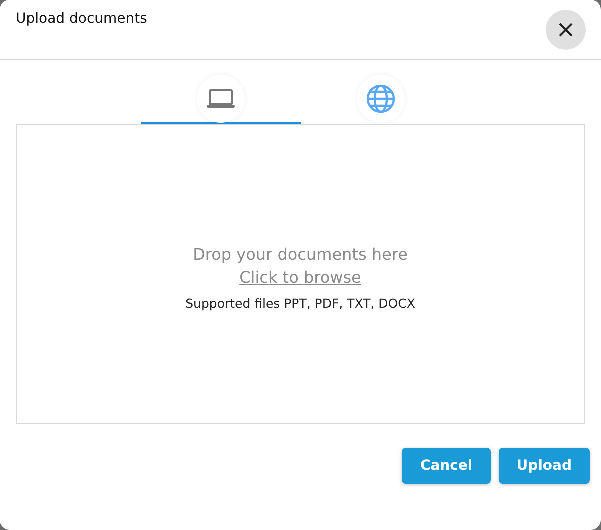 The width and height of the screenshot is (601, 530). I want to click on upload-button: Upload, so click(544, 466).